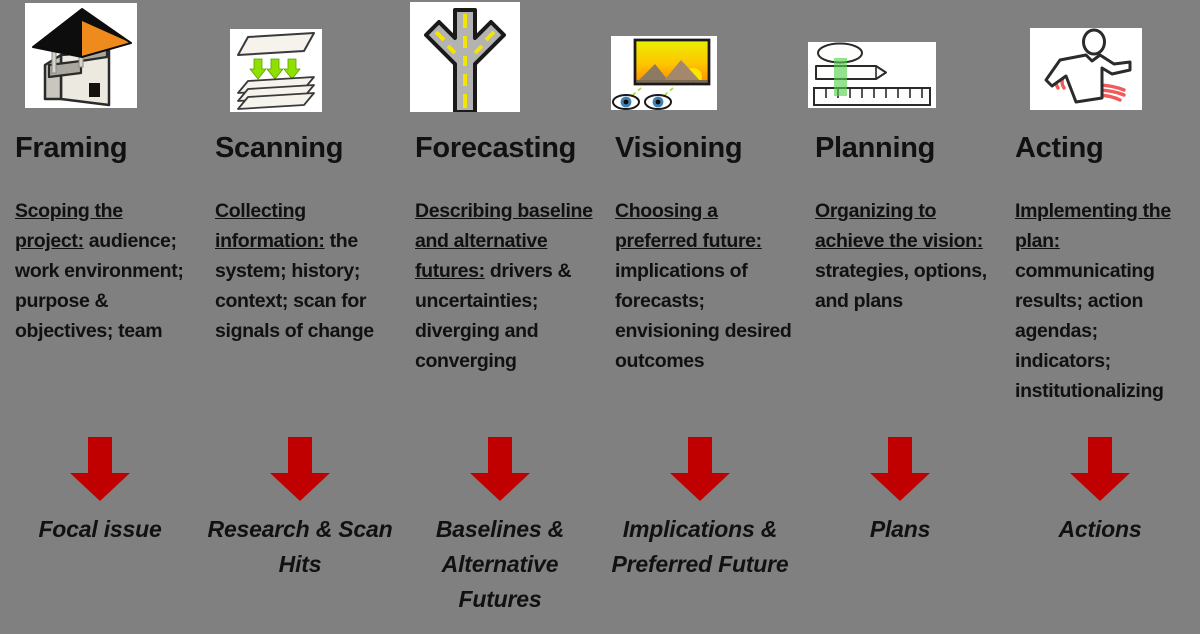 The height and width of the screenshot is (634, 1200). I want to click on description-detail-planning: strategies, options, and plans, so click(901, 286).